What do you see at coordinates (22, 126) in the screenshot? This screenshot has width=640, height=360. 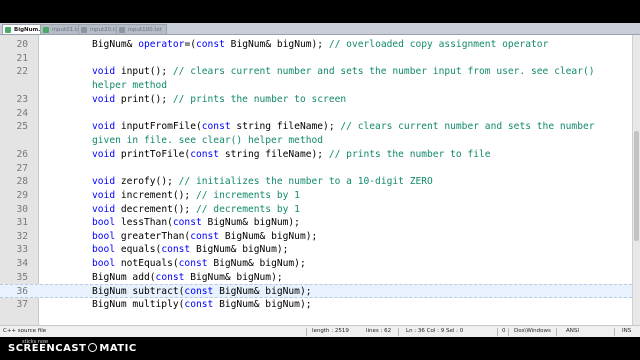 I see `line-number: 25` at bounding box center [22, 126].